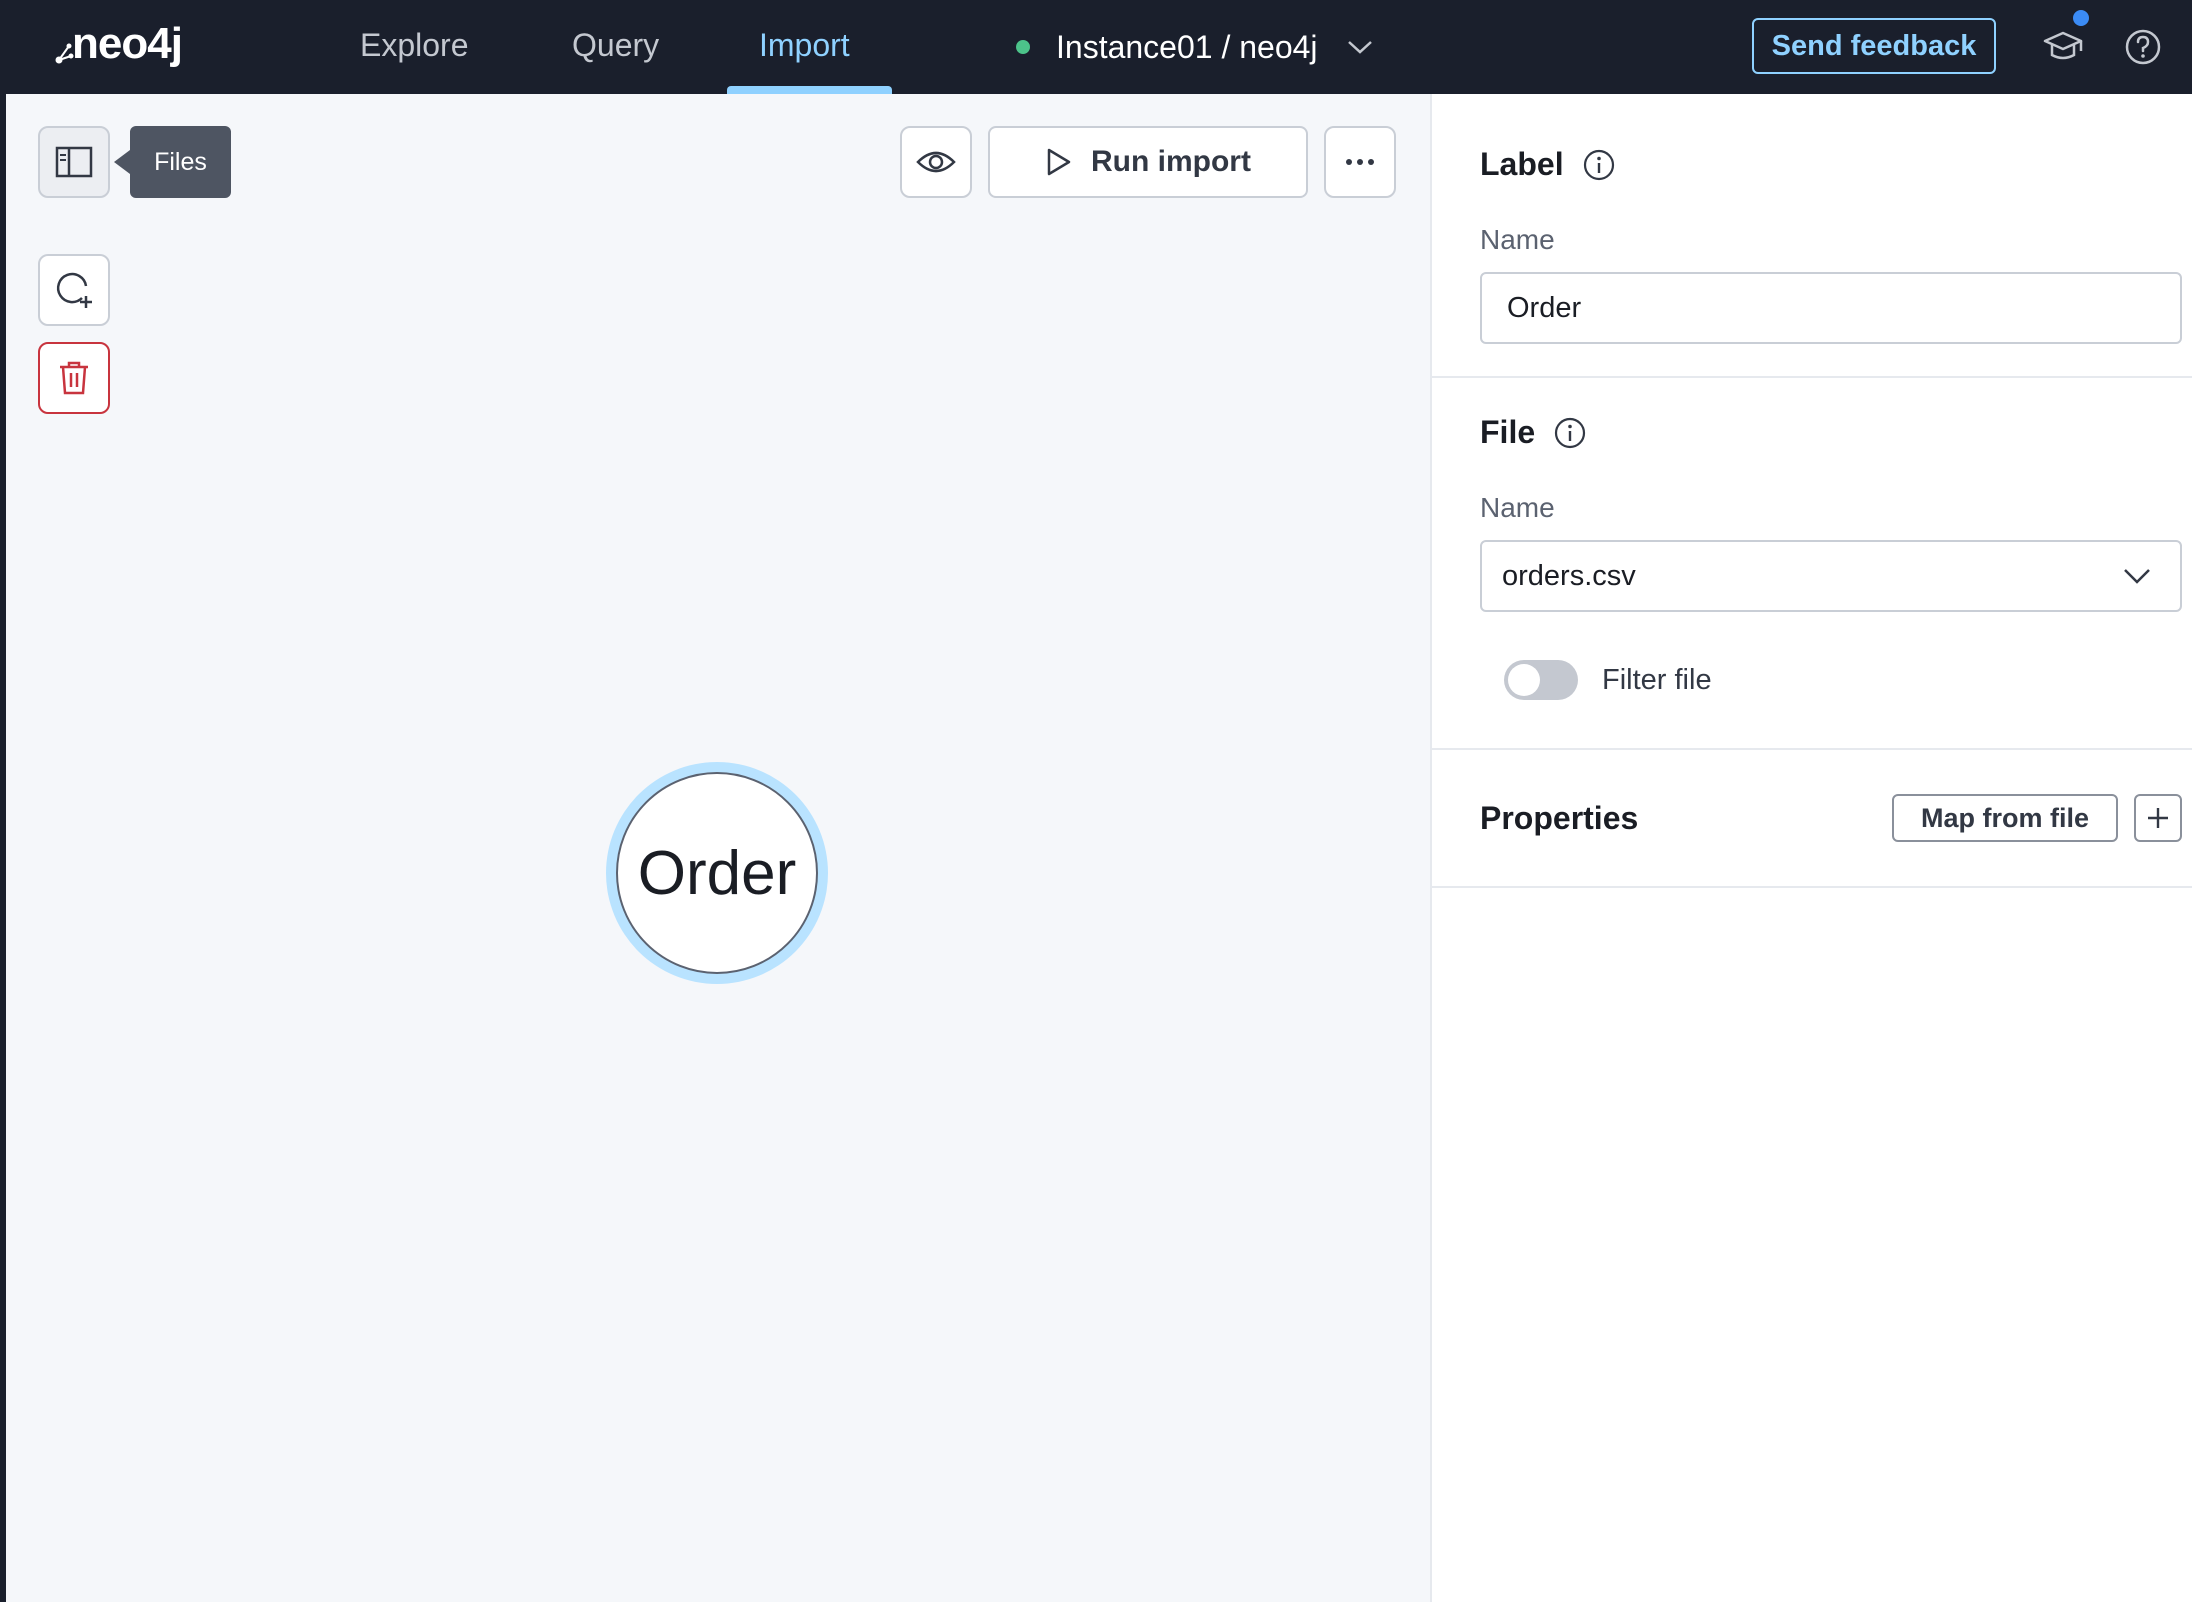  I want to click on graph-node-order: Order, so click(717, 873).